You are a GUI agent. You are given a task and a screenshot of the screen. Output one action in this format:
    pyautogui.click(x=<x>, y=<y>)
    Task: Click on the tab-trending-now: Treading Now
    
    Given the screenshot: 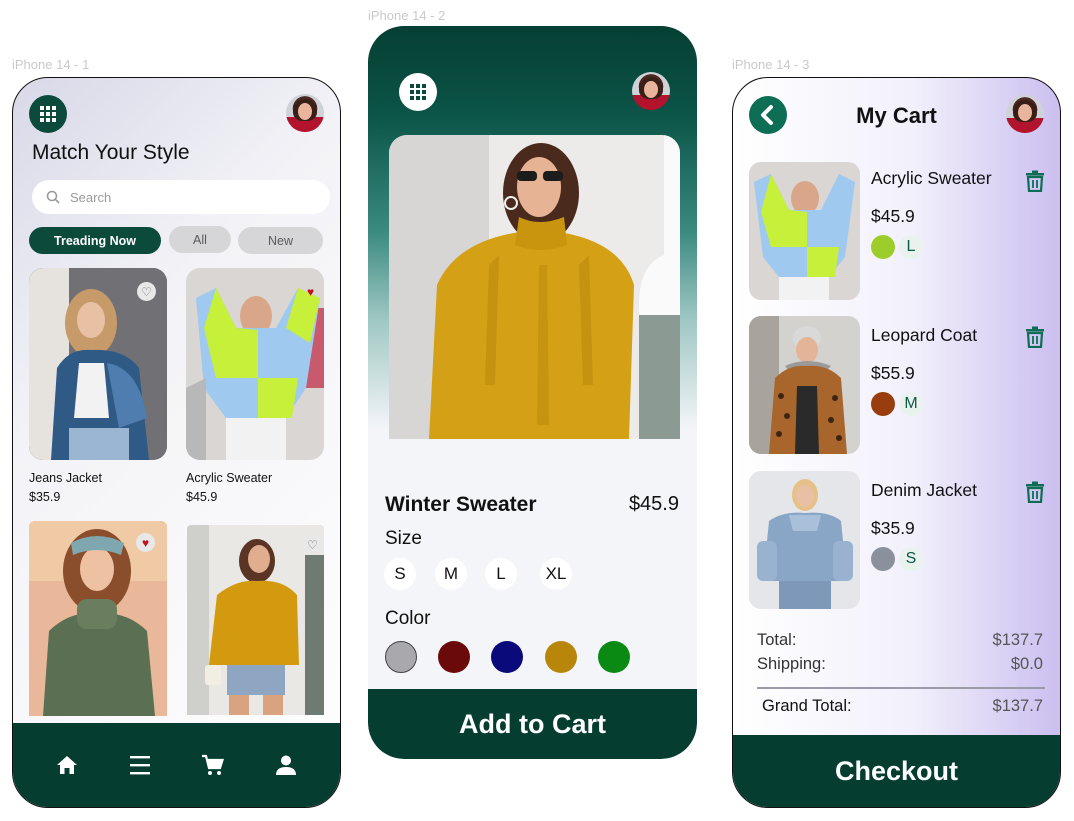 What is the action you would take?
    pyautogui.click(x=95, y=240)
    